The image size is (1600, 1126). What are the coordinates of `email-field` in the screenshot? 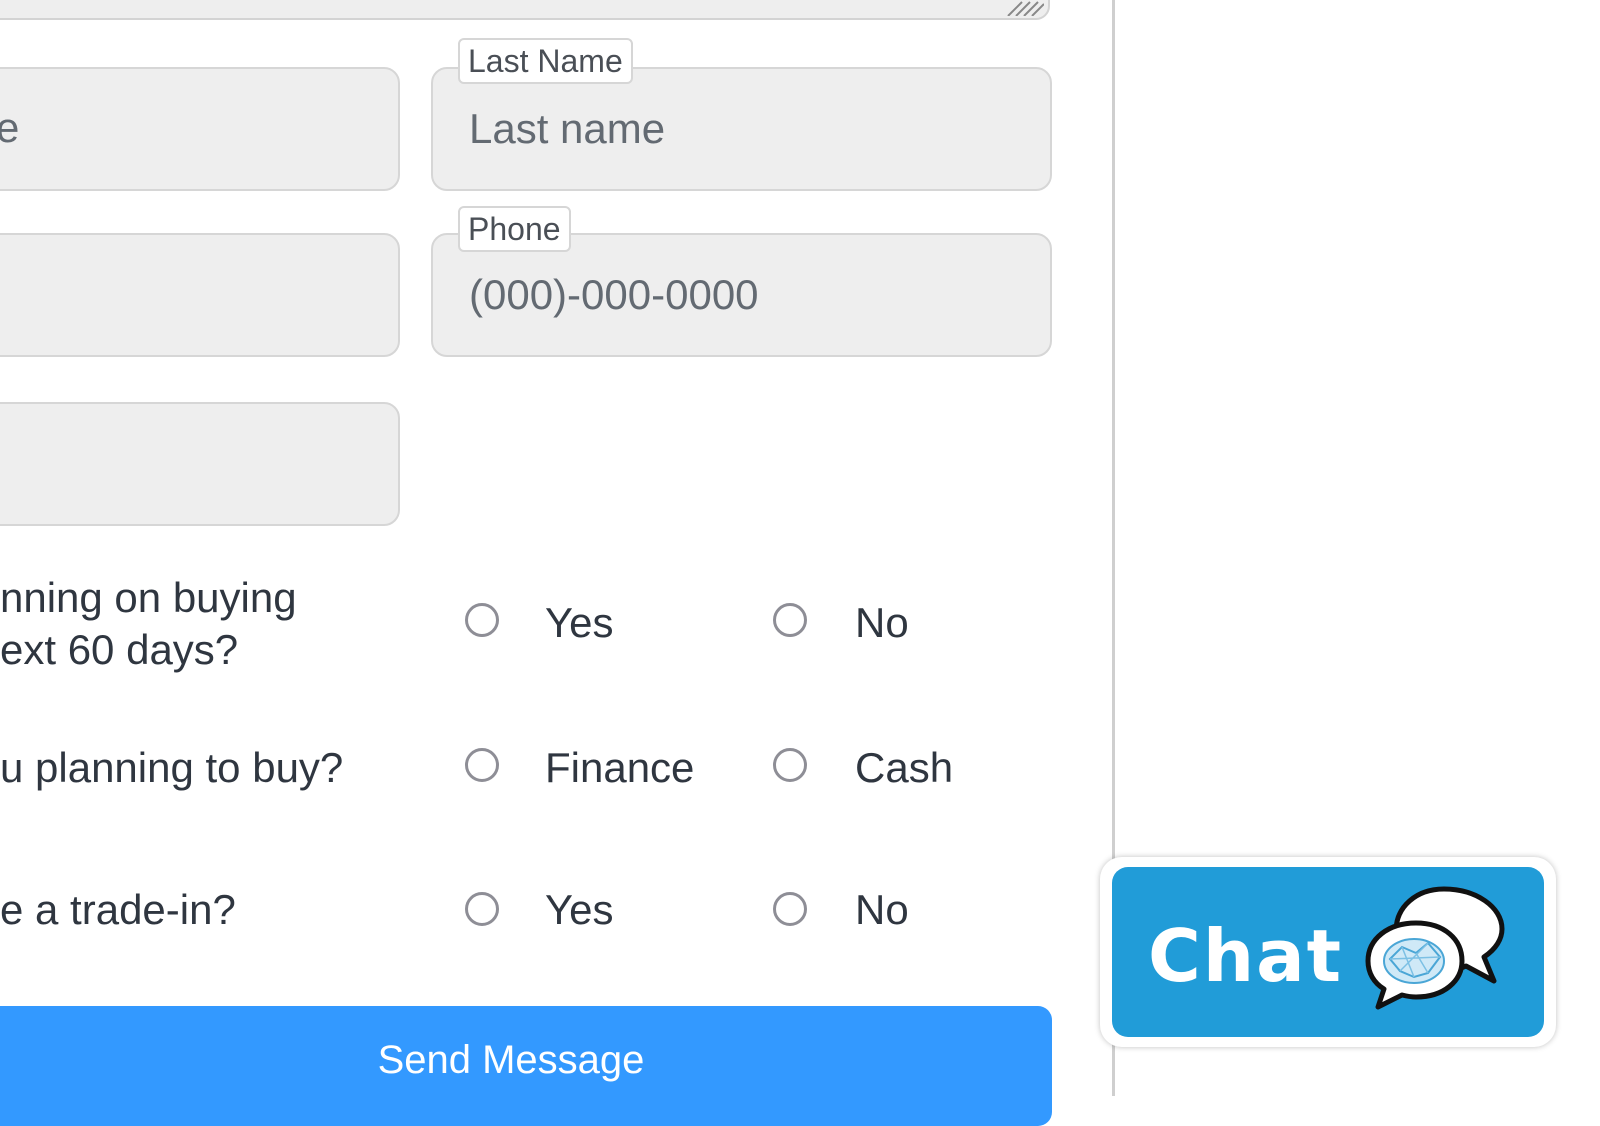 It's located at (200, 295).